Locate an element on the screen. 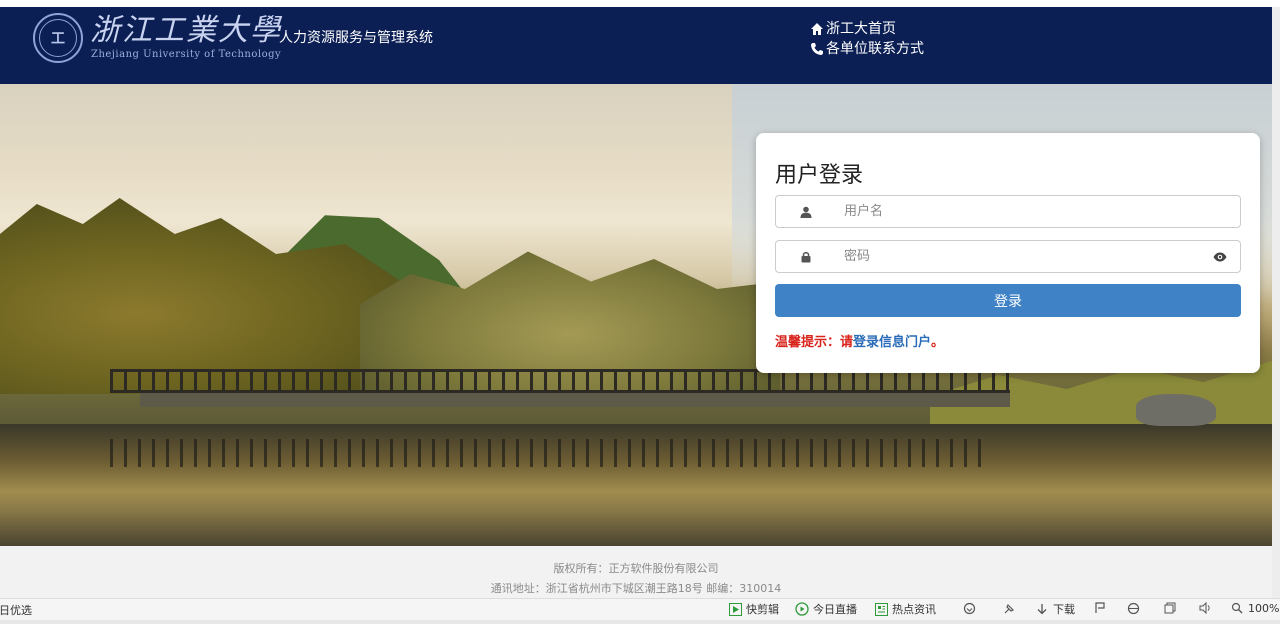 This screenshot has width=1280, height=624. page-scrollbar is located at coordinates (1276, 302).